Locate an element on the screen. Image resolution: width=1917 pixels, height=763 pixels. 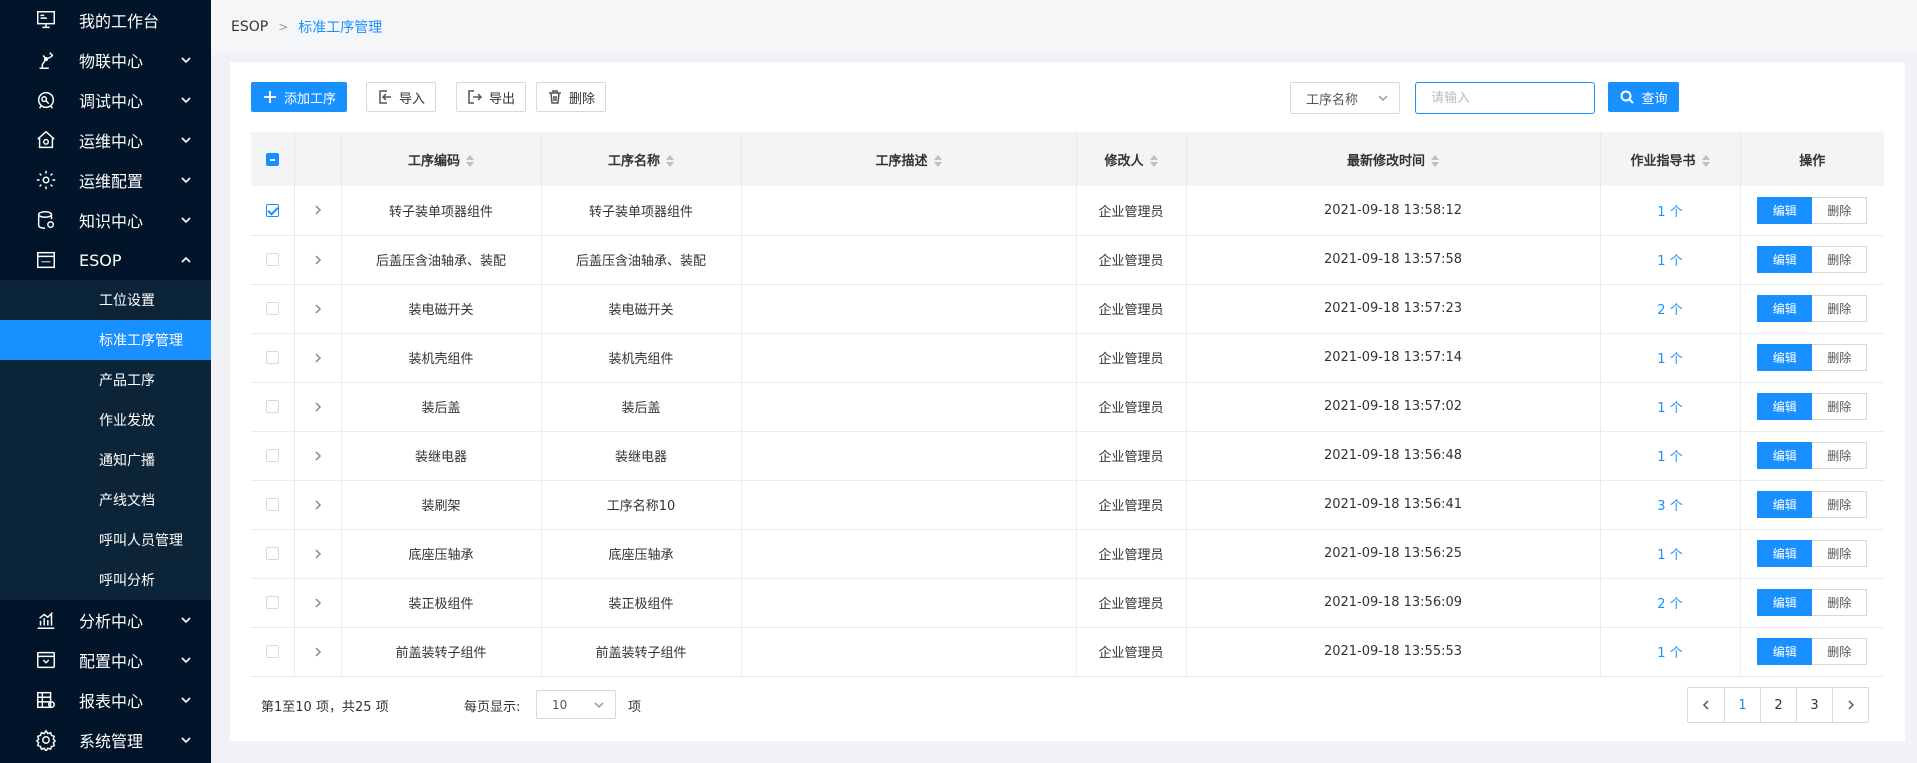
page-button-2: 2 is located at coordinates (1778, 705).